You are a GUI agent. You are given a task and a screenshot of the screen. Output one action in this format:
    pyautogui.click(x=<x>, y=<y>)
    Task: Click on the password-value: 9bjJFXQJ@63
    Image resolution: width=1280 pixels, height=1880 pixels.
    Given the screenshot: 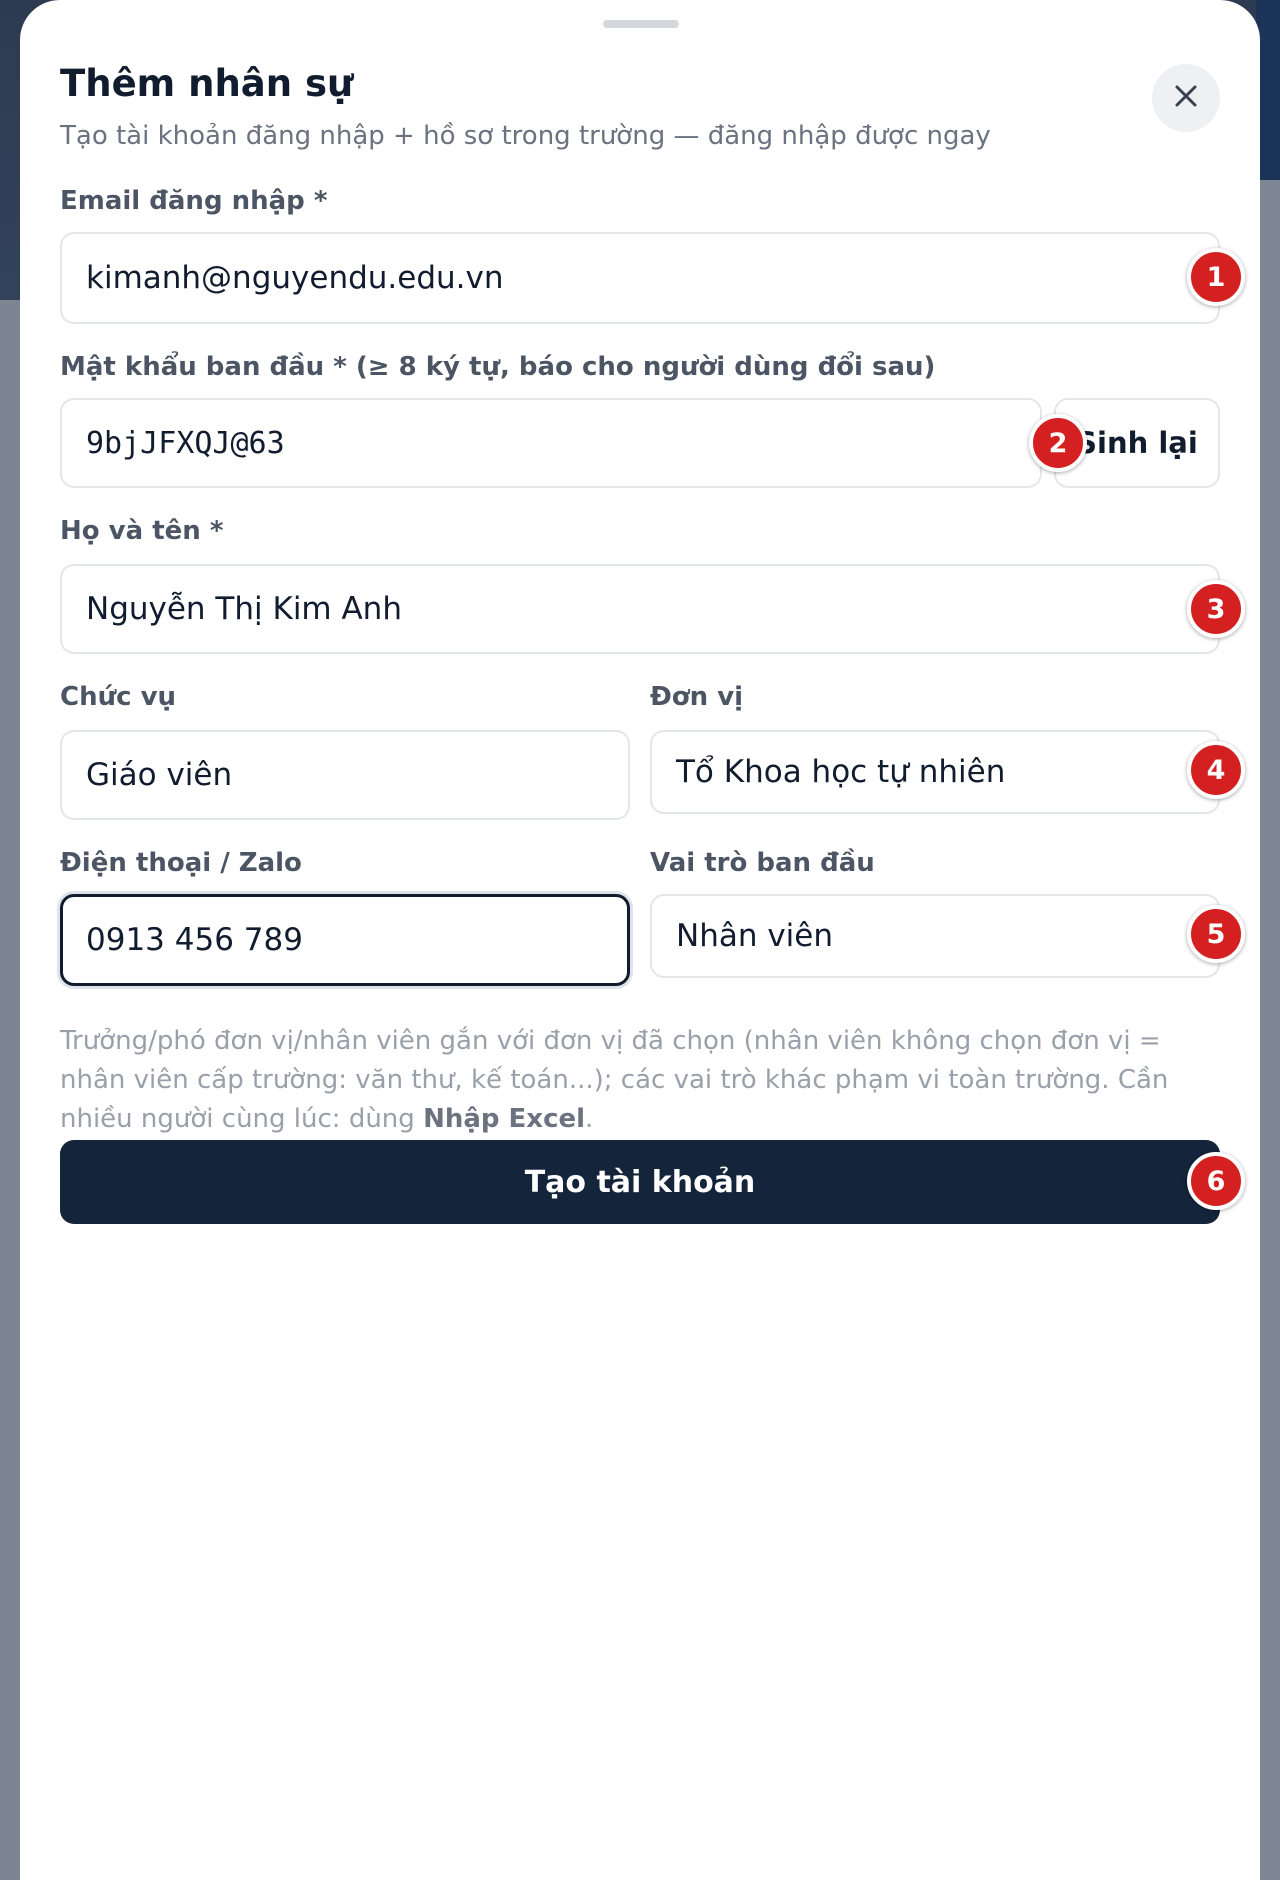 What is the action you would take?
    pyautogui.click(x=185, y=443)
    